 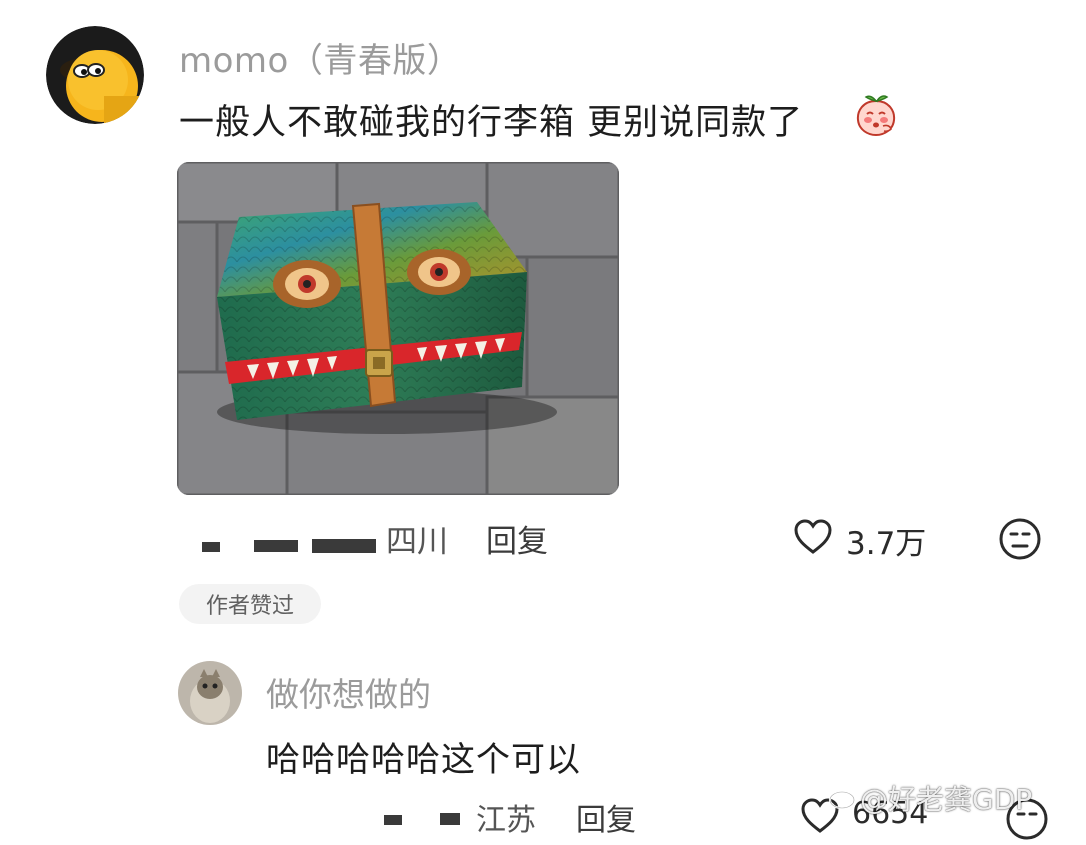 What do you see at coordinates (95, 75) in the screenshot?
I see `user-avatar` at bounding box center [95, 75].